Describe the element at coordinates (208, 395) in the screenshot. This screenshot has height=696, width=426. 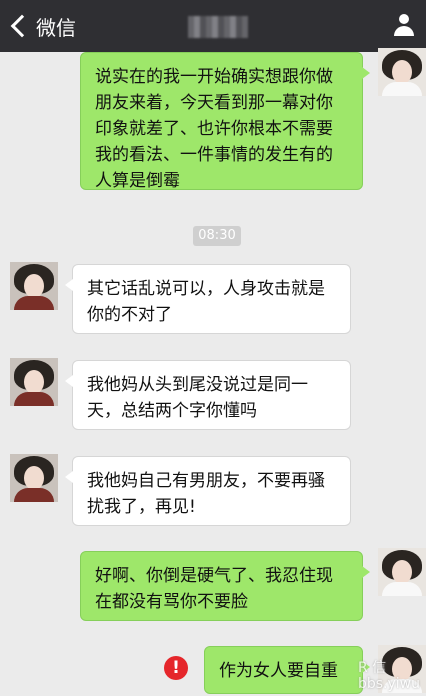
I see `message-bubble-incoming: 我他妈从头到尾没说过是同一天，总结两个字你懂吗` at that location.